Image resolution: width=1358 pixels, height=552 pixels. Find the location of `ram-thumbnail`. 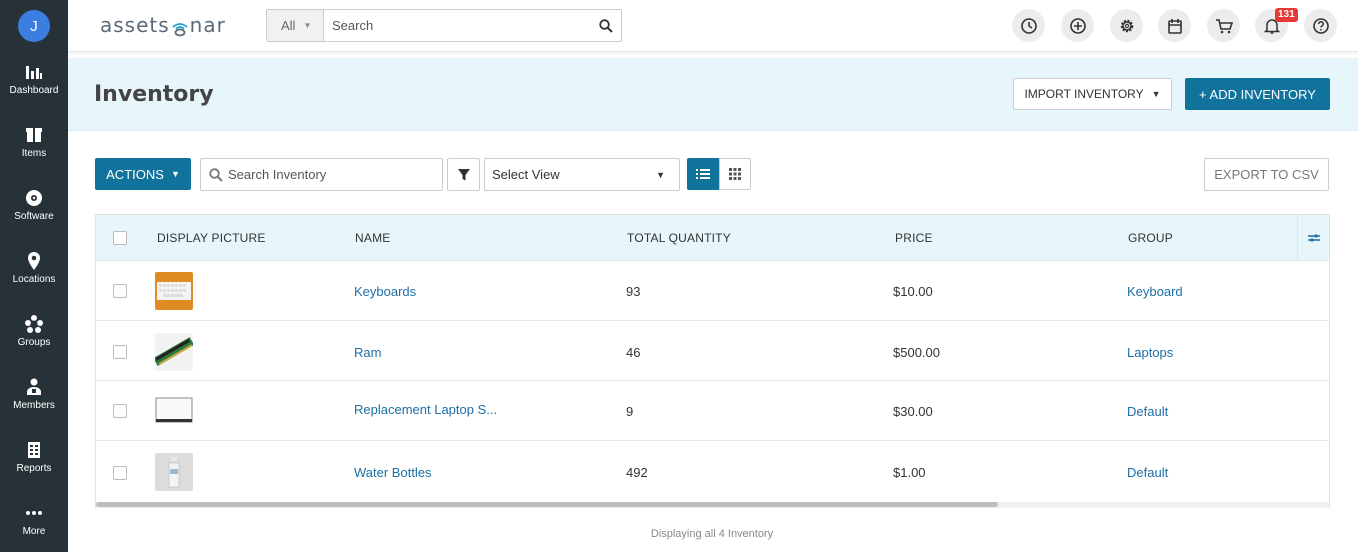

ram-thumbnail is located at coordinates (174, 352).